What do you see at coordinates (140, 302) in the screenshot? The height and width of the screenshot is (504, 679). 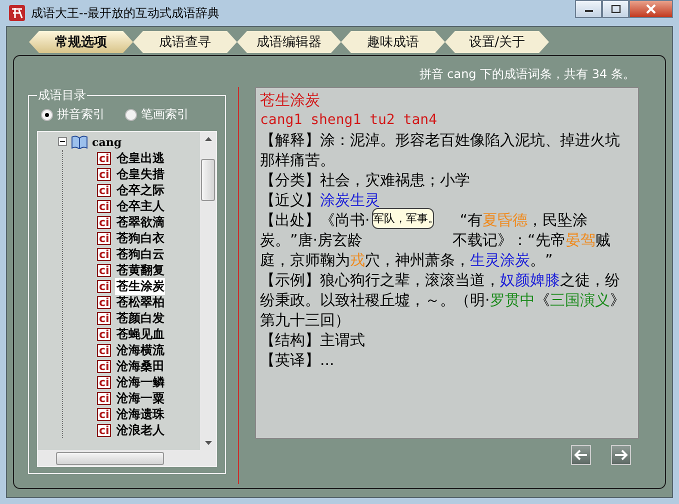 I see `tree-item: 苍松翠柏` at bounding box center [140, 302].